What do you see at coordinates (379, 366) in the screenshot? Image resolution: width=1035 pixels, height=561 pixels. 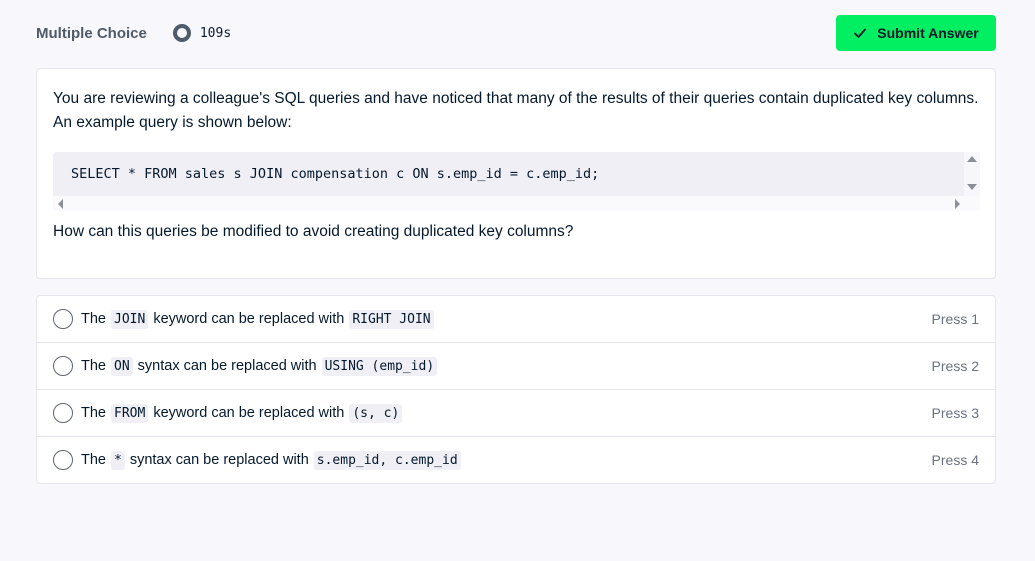 I see `option-code-inline: USING (emp_id)` at bounding box center [379, 366].